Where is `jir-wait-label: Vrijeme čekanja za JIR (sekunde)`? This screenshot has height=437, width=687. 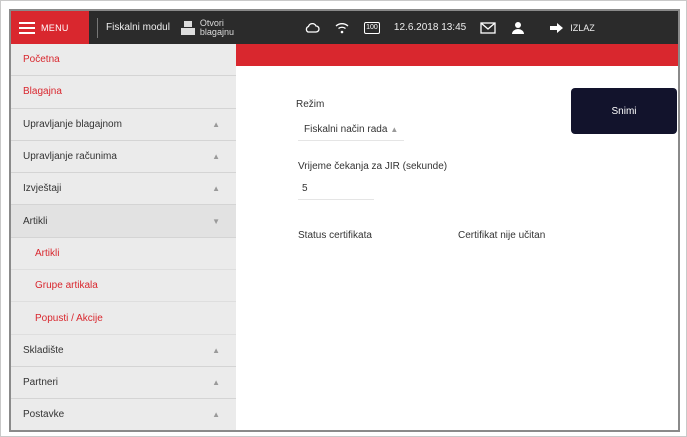 jir-wait-label: Vrijeme čekanja za JIR (sekunde) is located at coordinates (373, 166).